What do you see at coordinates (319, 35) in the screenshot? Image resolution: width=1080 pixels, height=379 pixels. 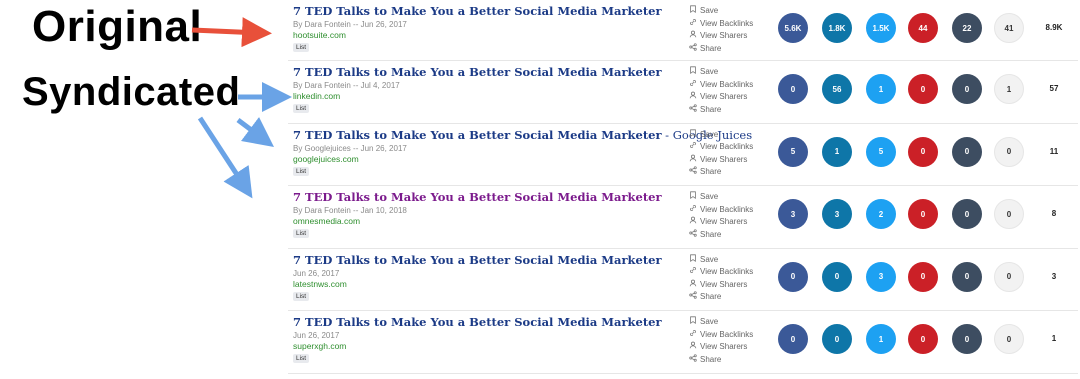 I see `result-domain-link: hootsuite.com` at bounding box center [319, 35].